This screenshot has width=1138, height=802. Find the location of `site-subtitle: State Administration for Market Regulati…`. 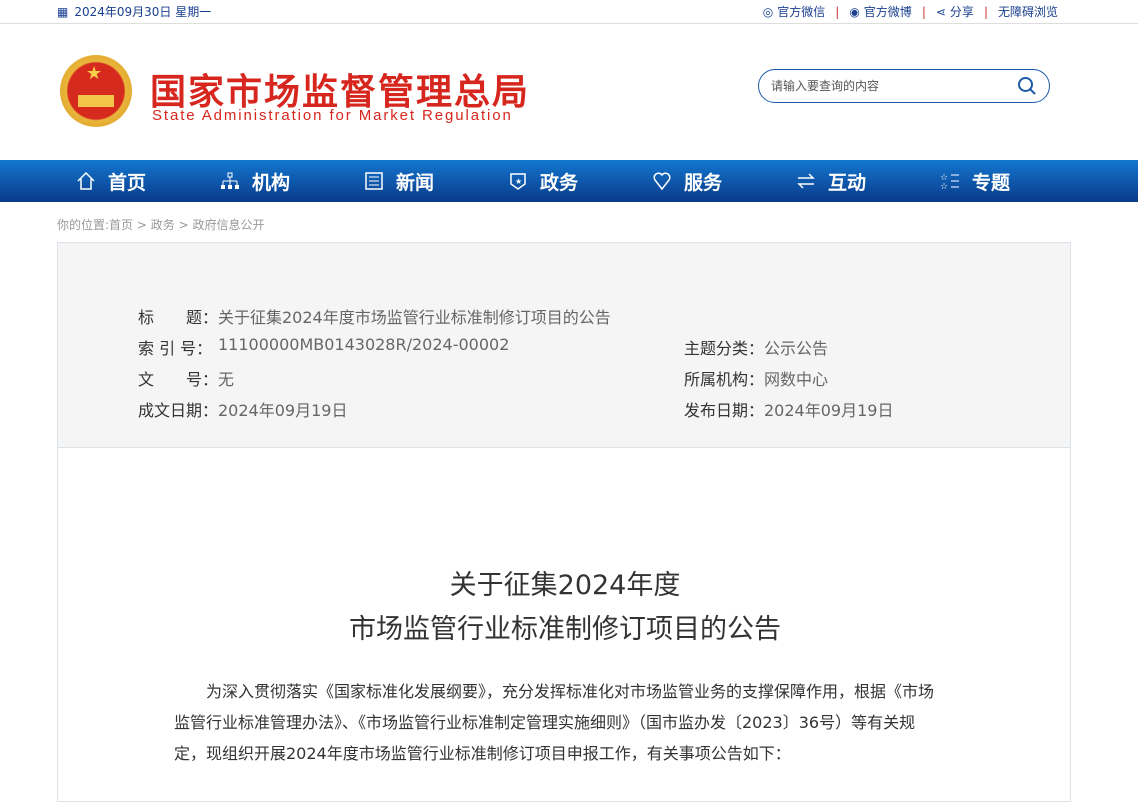

site-subtitle: State Administration for Market Regulati… is located at coordinates (332, 115).